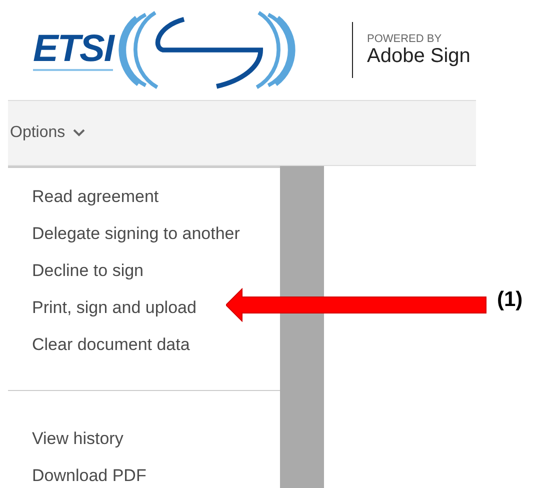  Describe the element at coordinates (510, 300) in the screenshot. I see `callout-label: (1)` at that location.